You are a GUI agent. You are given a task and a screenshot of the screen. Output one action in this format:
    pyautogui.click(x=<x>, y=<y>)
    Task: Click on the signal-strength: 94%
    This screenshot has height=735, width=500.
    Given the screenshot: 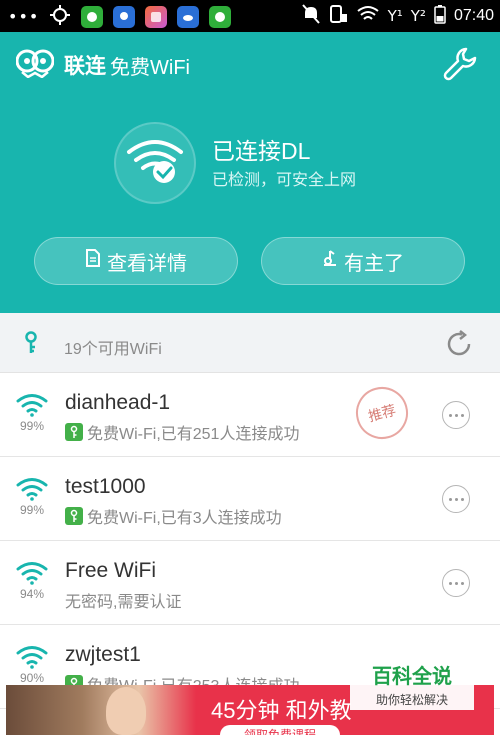 What is the action you would take?
    pyautogui.click(x=32, y=594)
    